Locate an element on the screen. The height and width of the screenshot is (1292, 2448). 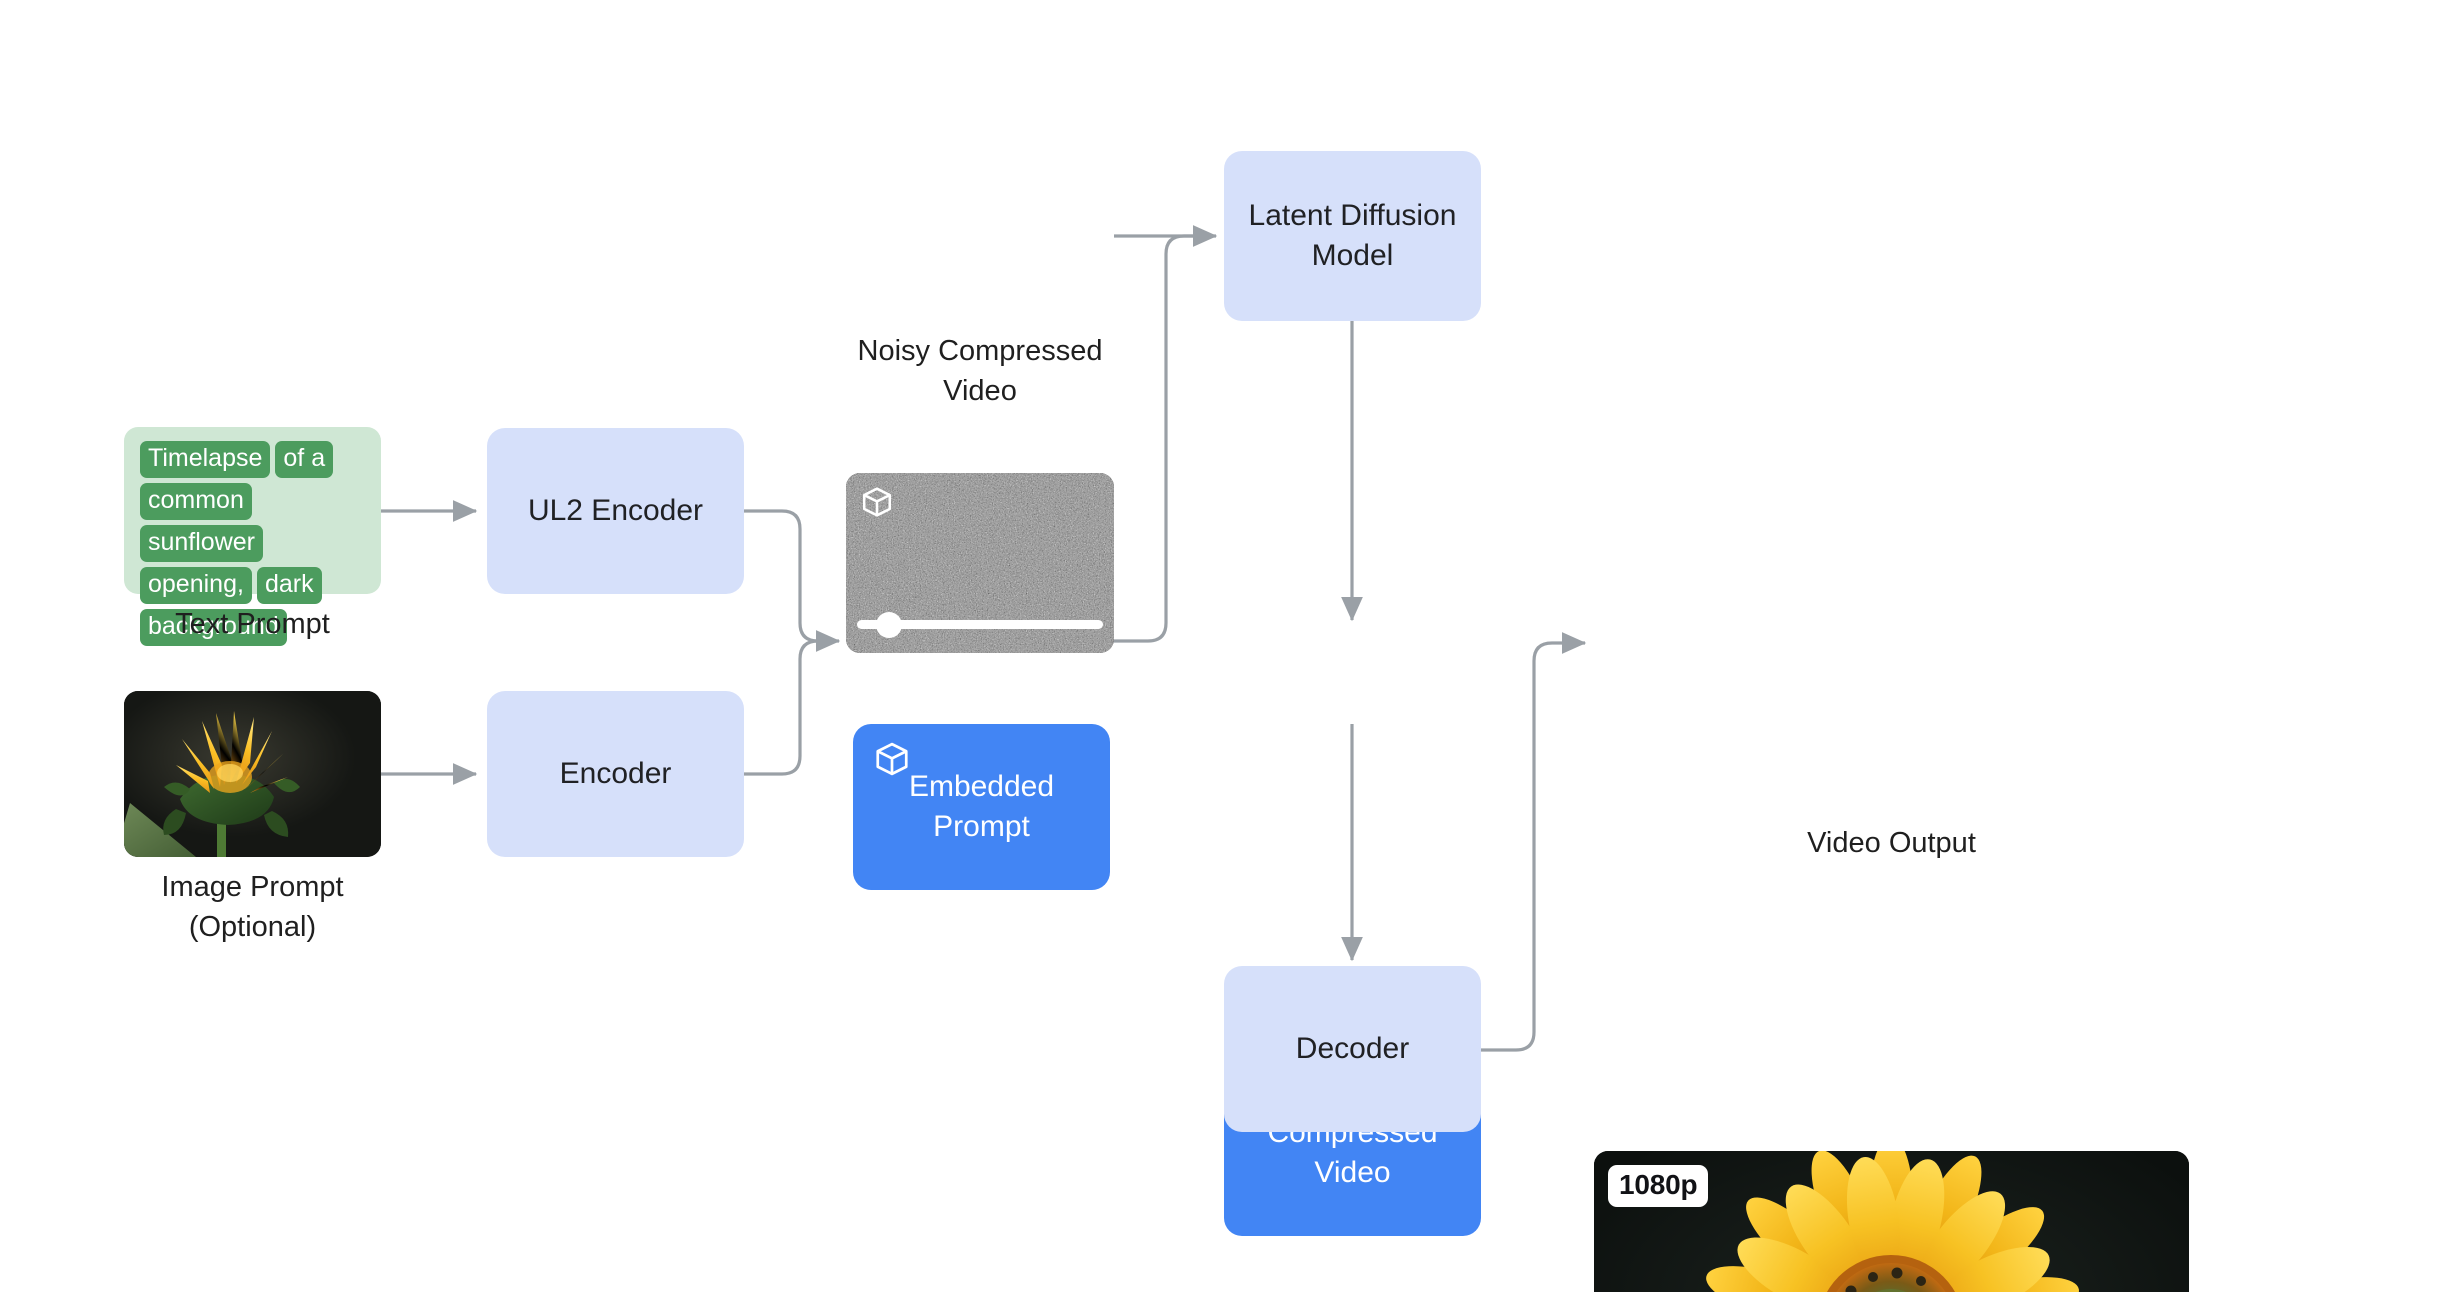
edge-ul2-to-embedded is located at coordinates (792, 580).